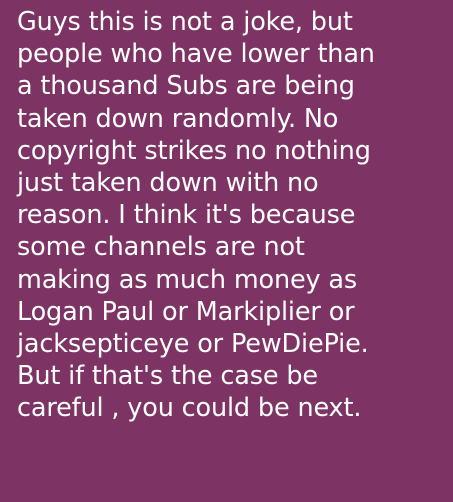 Image resolution: width=453 pixels, height=502 pixels. What do you see at coordinates (189, 408) in the screenshot?
I see `message-line: careful , you could be next.` at bounding box center [189, 408].